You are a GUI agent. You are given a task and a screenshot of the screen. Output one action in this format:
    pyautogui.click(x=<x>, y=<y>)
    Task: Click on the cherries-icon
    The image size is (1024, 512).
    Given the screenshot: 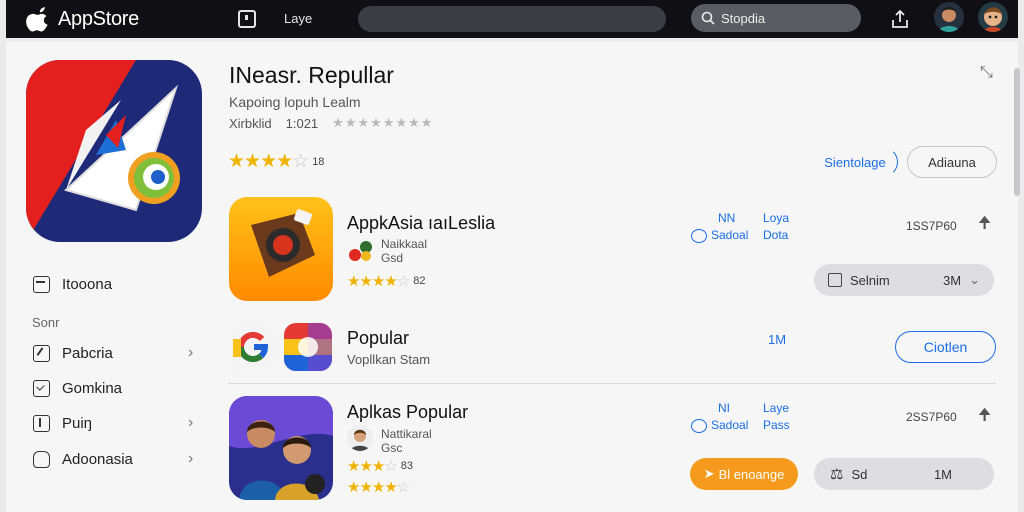 What is the action you would take?
    pyautogui.click(x=360, y=251)
    